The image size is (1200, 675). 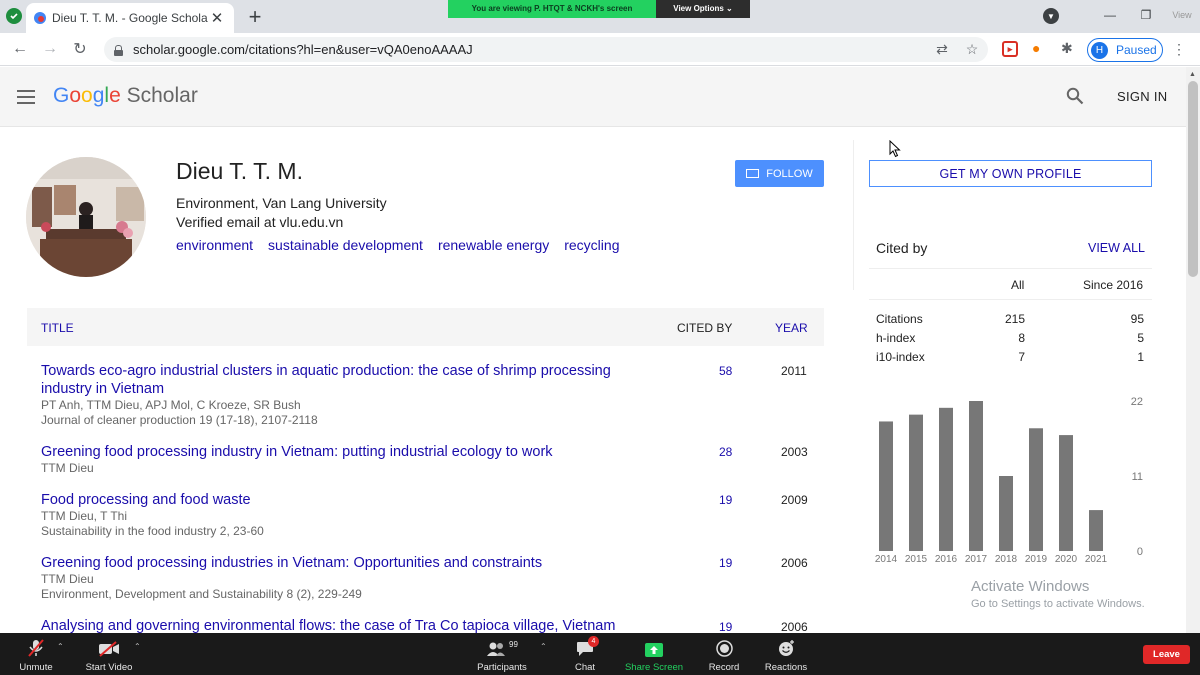 What do you see at coordinates (853, 215) in the screenshot?
I see `column-divider` at bounding box center [853, 215].